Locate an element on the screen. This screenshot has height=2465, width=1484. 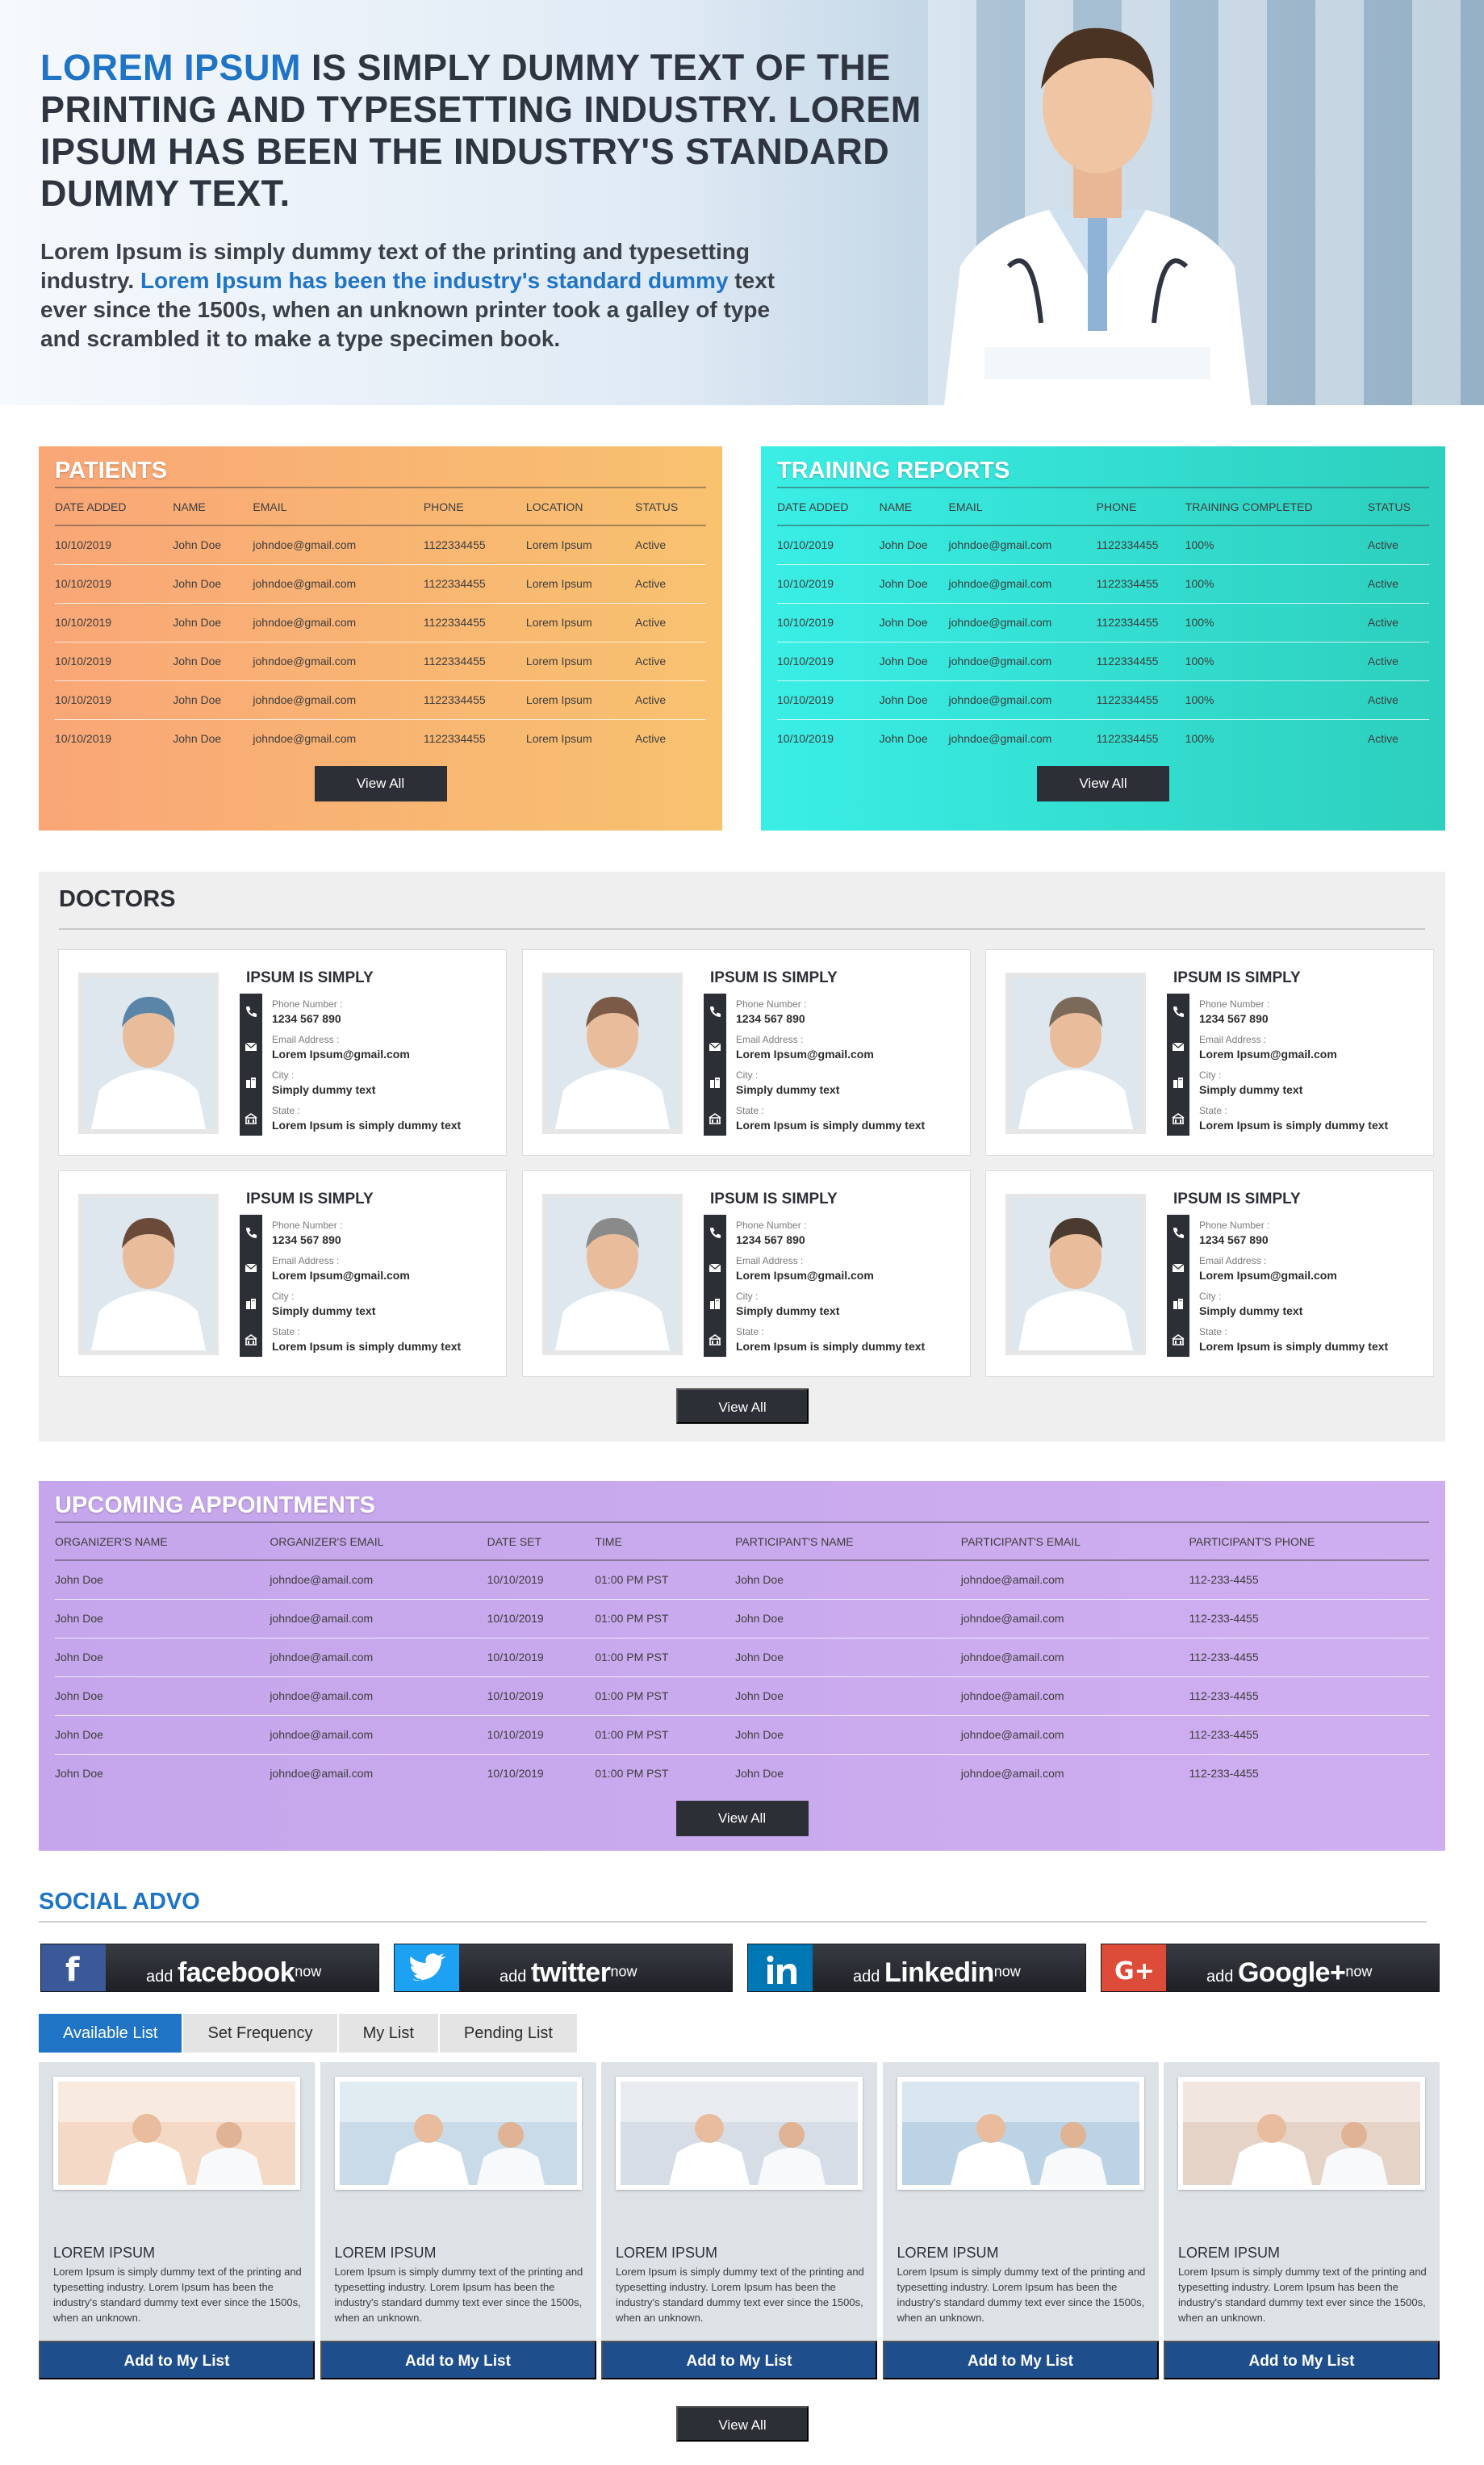
social-brand-label: twitter is located at coordinates (570, 1973).